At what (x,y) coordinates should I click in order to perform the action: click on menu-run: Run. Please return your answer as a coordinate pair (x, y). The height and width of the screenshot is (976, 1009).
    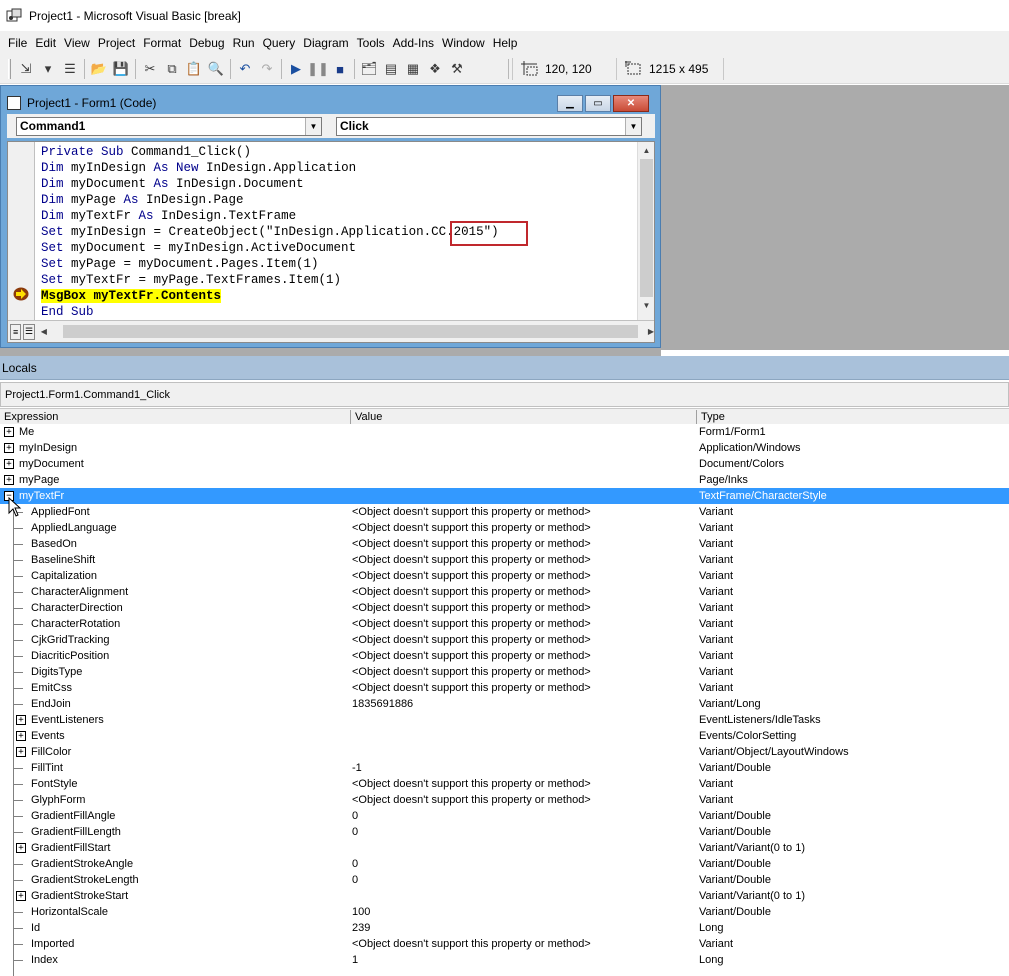
    Looking at the image, I should click on (244, 43).